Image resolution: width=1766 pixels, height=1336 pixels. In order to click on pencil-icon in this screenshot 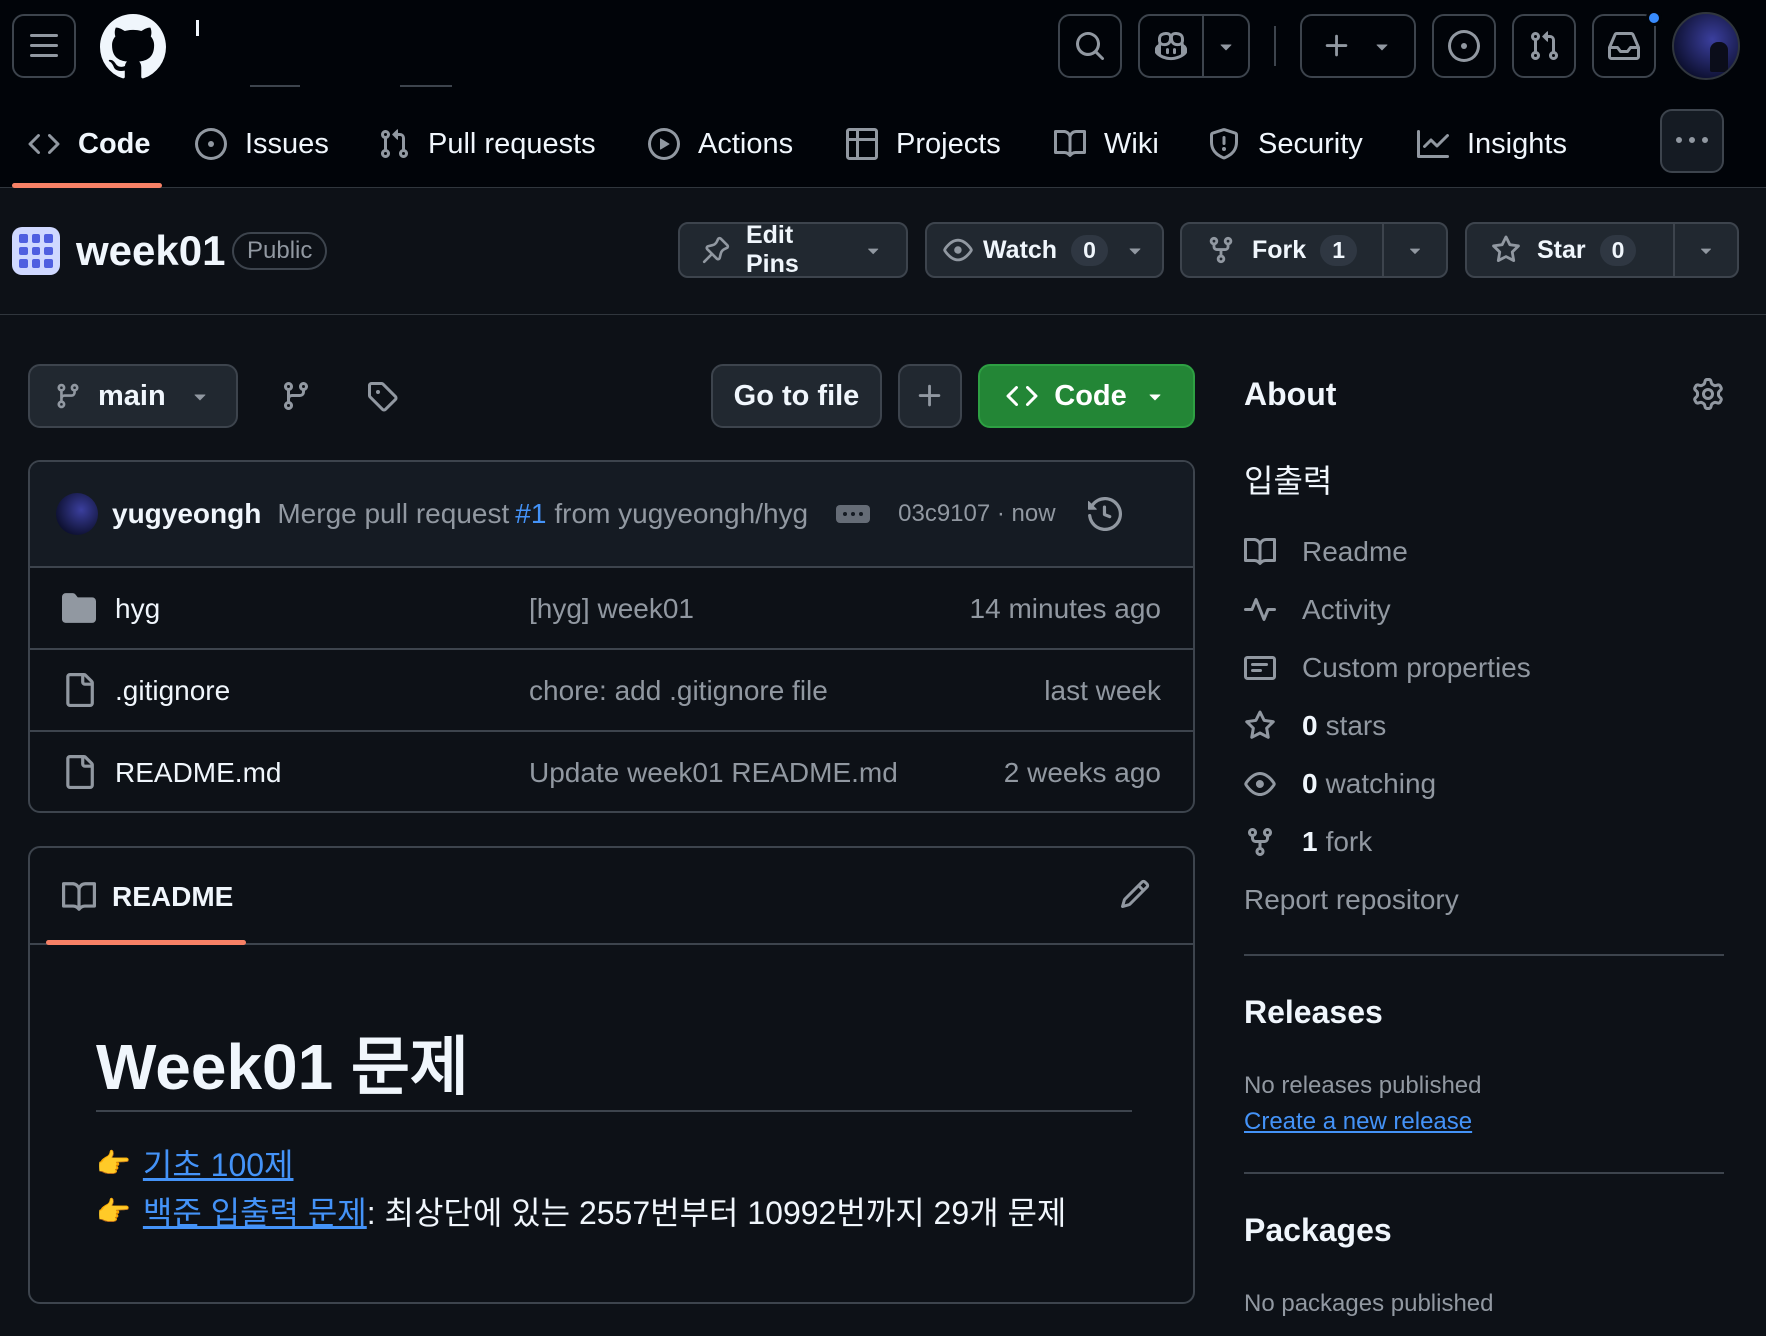, I will do `click(1135, 894)`.